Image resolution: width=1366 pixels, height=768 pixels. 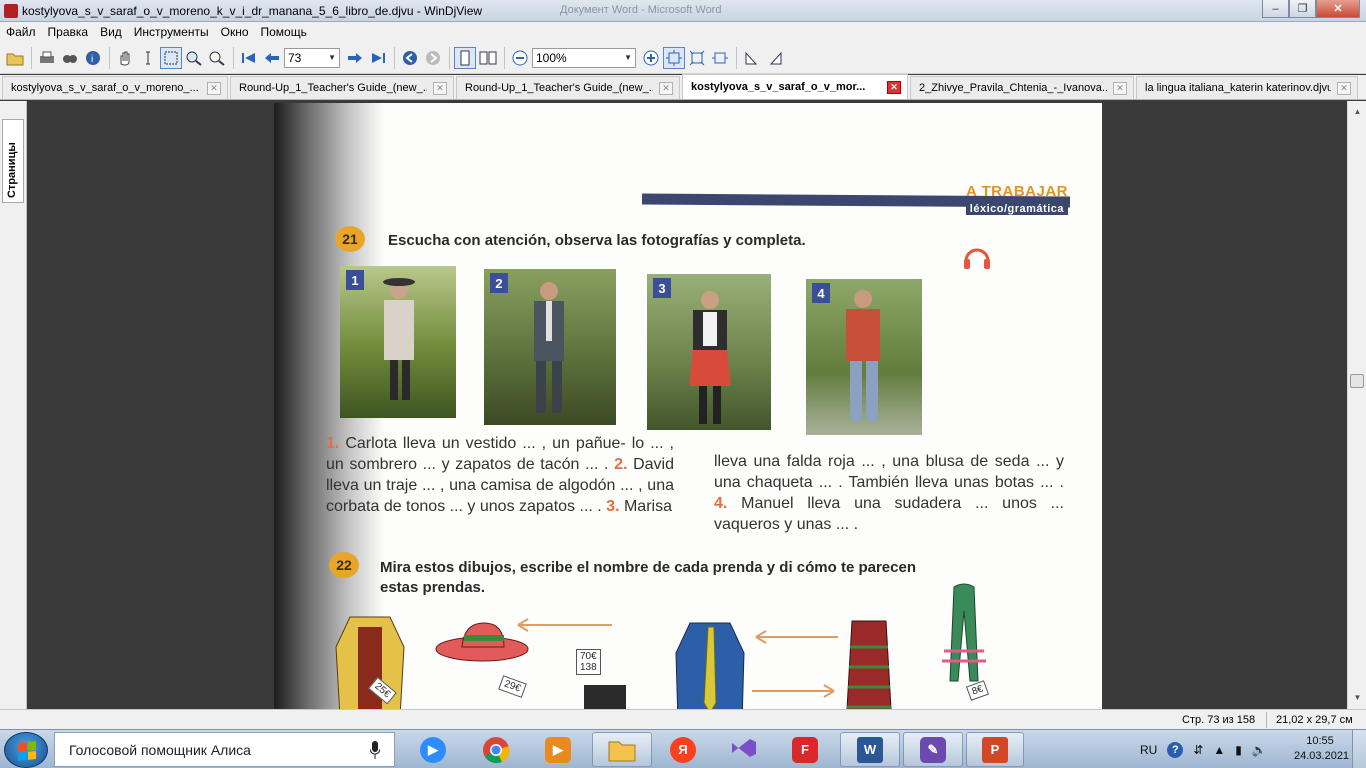 What do you see at coordinates (488, 58) in the screenshot?
I see `two-pages-icon` at bounding box center [488, 58].